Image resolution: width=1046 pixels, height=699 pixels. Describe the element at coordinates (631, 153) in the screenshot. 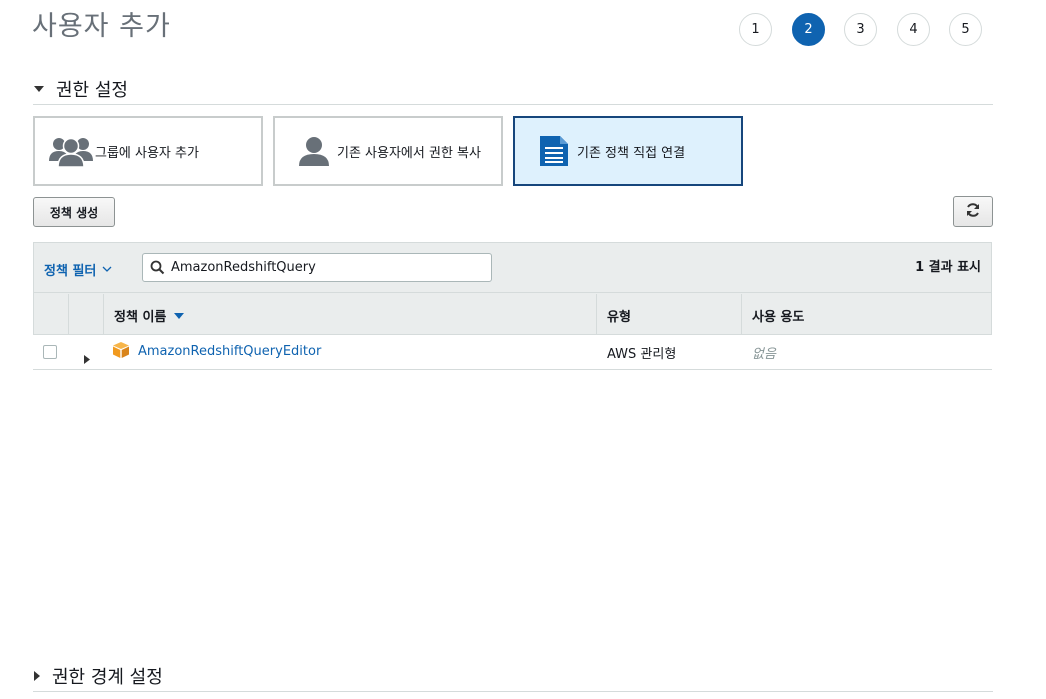

I see `option-label: 기존 정책 직접 연결` at that location.